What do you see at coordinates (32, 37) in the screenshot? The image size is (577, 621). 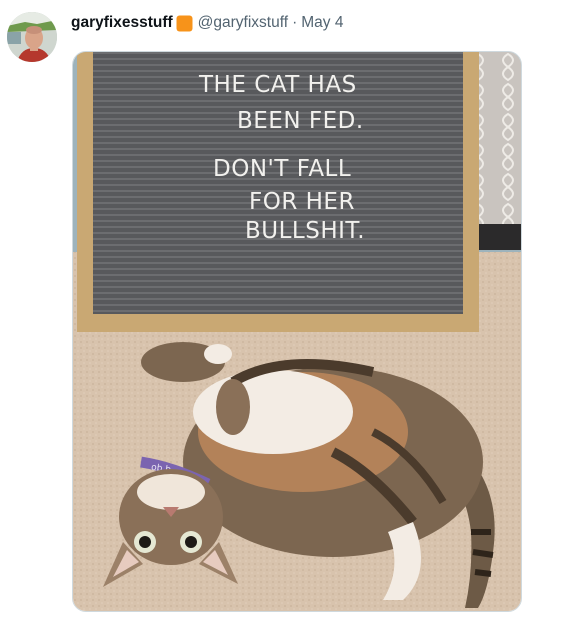 I see `avatar` at bounding box center [32, 37].